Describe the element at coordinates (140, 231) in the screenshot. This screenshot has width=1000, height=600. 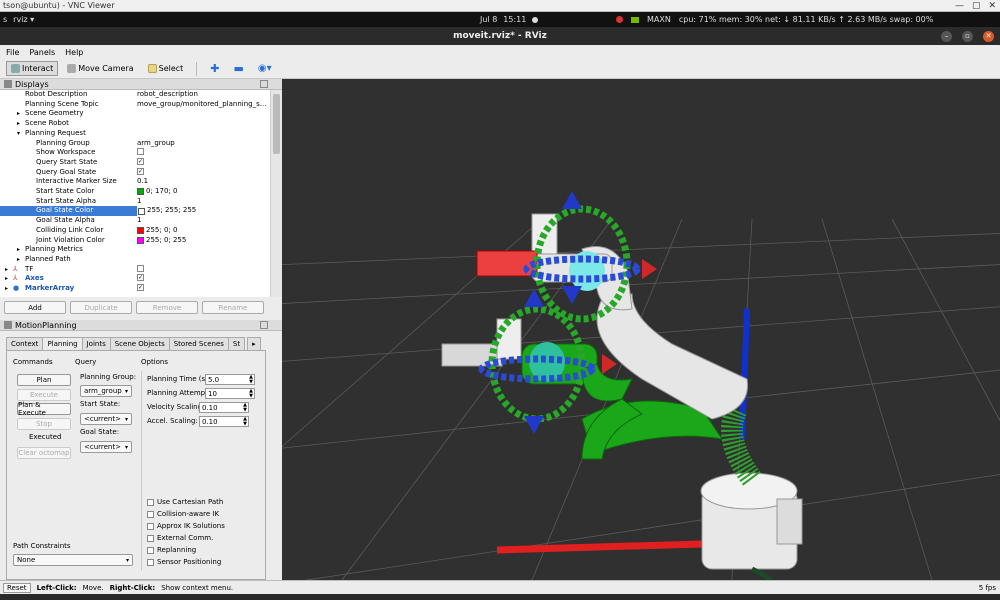
I see `colliding-color-swatch` at that location.